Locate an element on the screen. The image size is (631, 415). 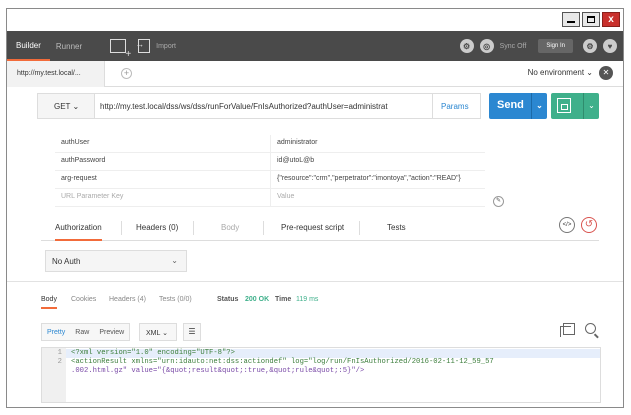
generate-code-icon: </> is located at coordinates (567, 225).